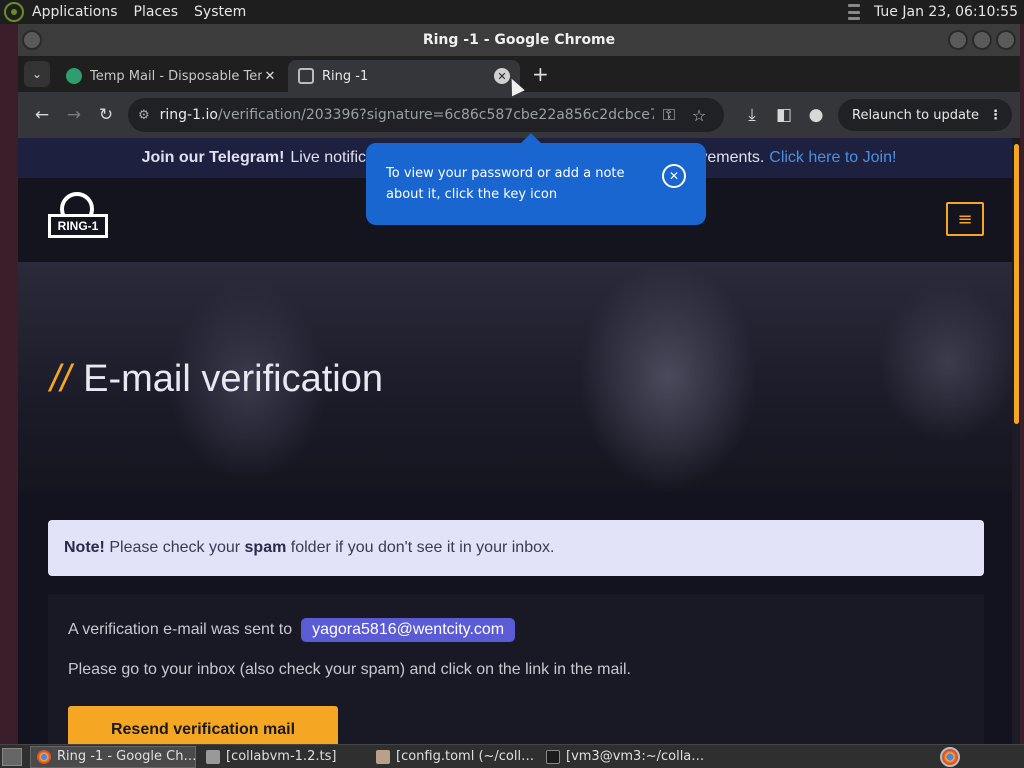 This screenshot has width=1024, height=768. Describe the element at coordinates (12, 756) in the screenshot. I see `show-desktop-button` at that location.